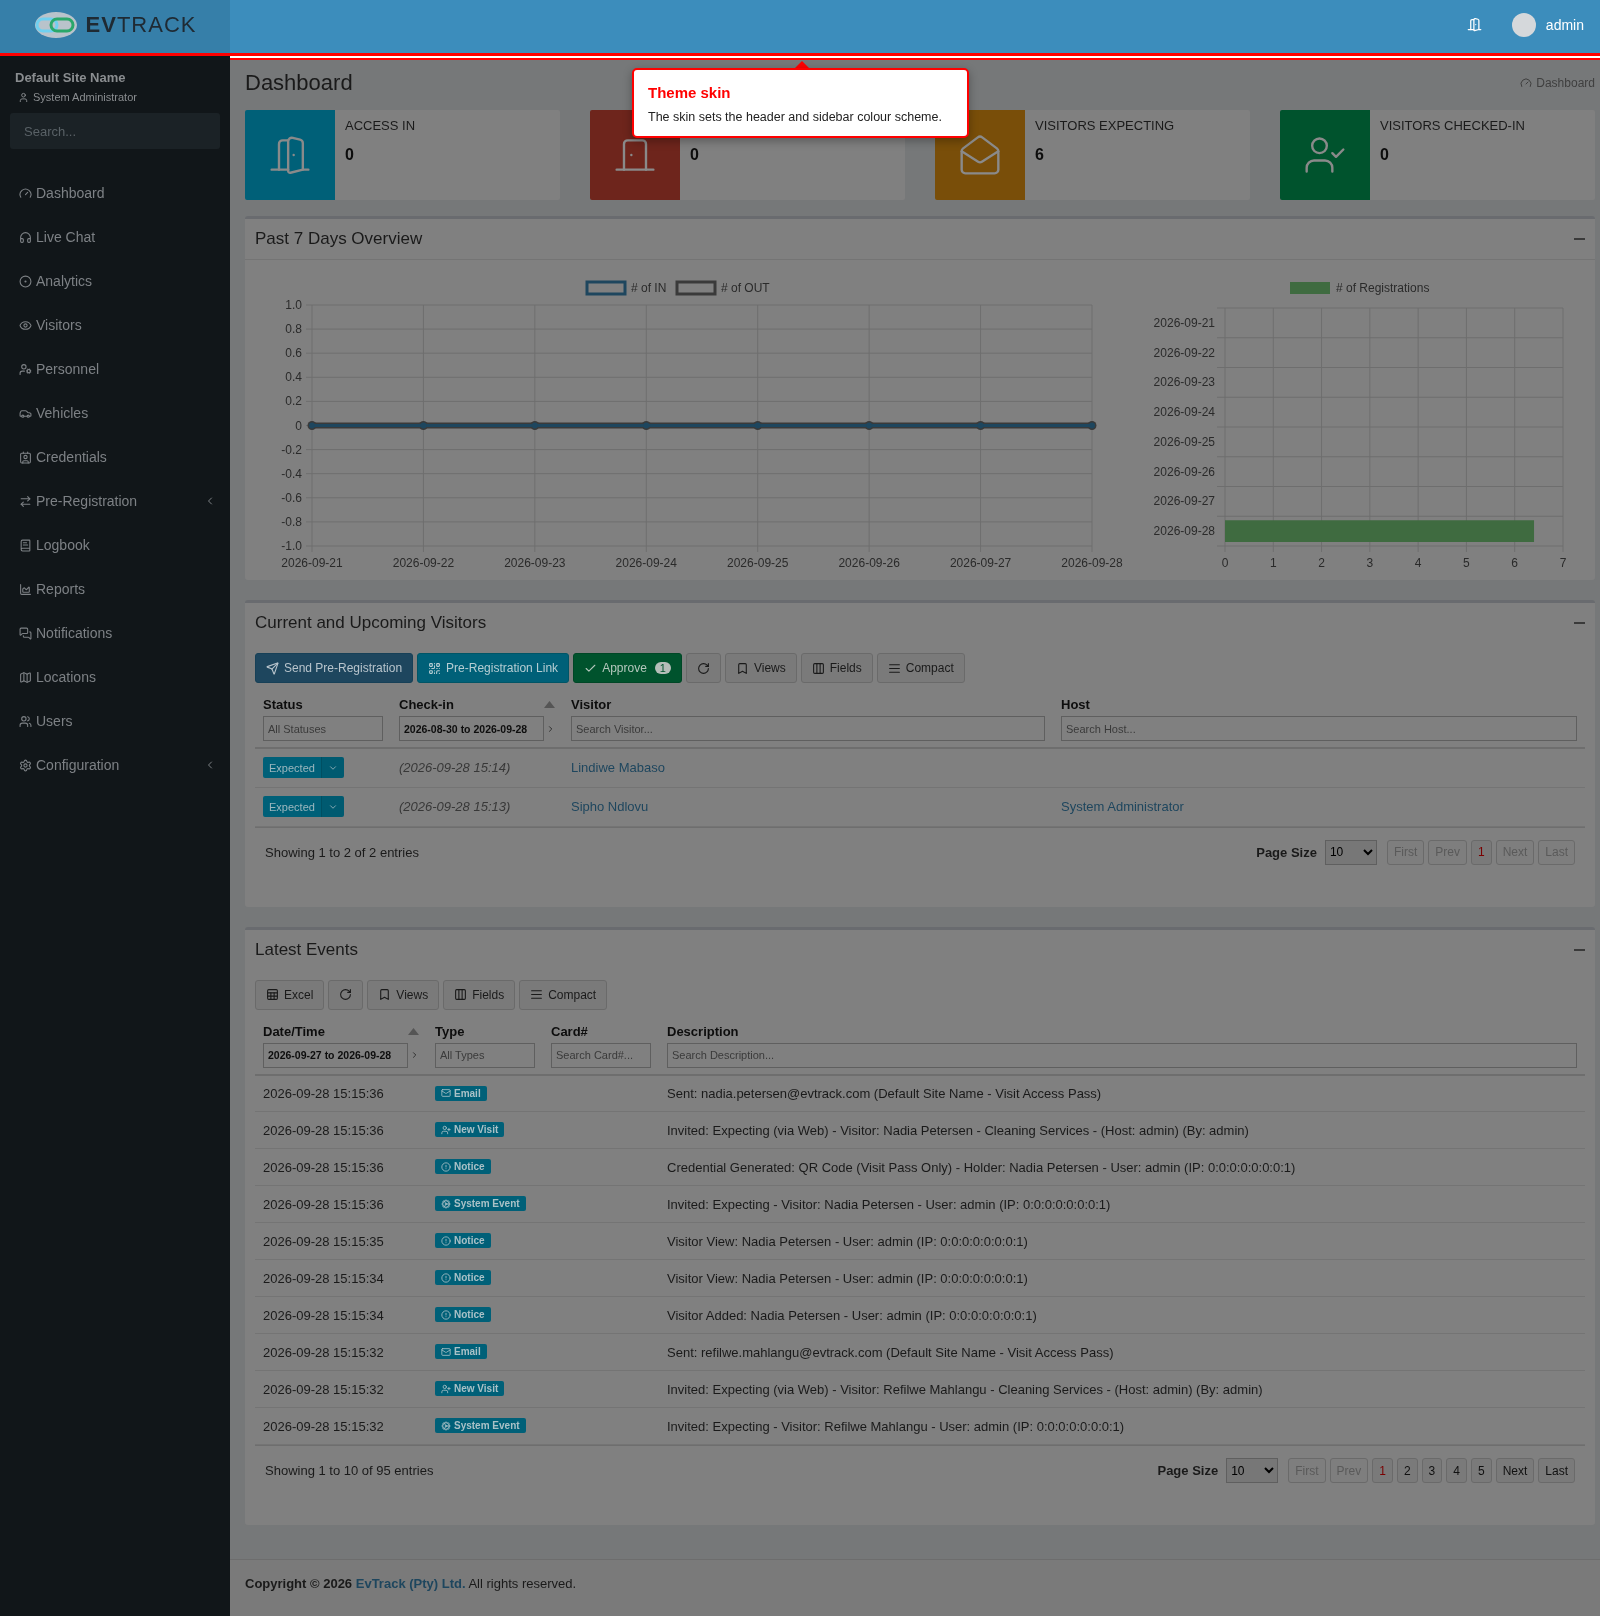  I want to click on host-link: System Administrator, so click(1122, 806).